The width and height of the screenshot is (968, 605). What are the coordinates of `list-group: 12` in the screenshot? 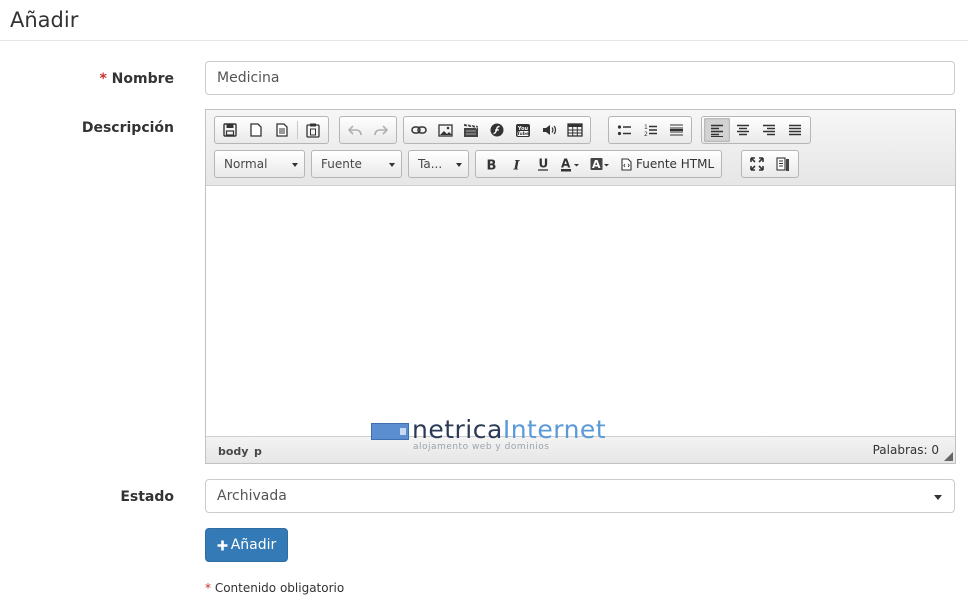 It's located at (650, 130).